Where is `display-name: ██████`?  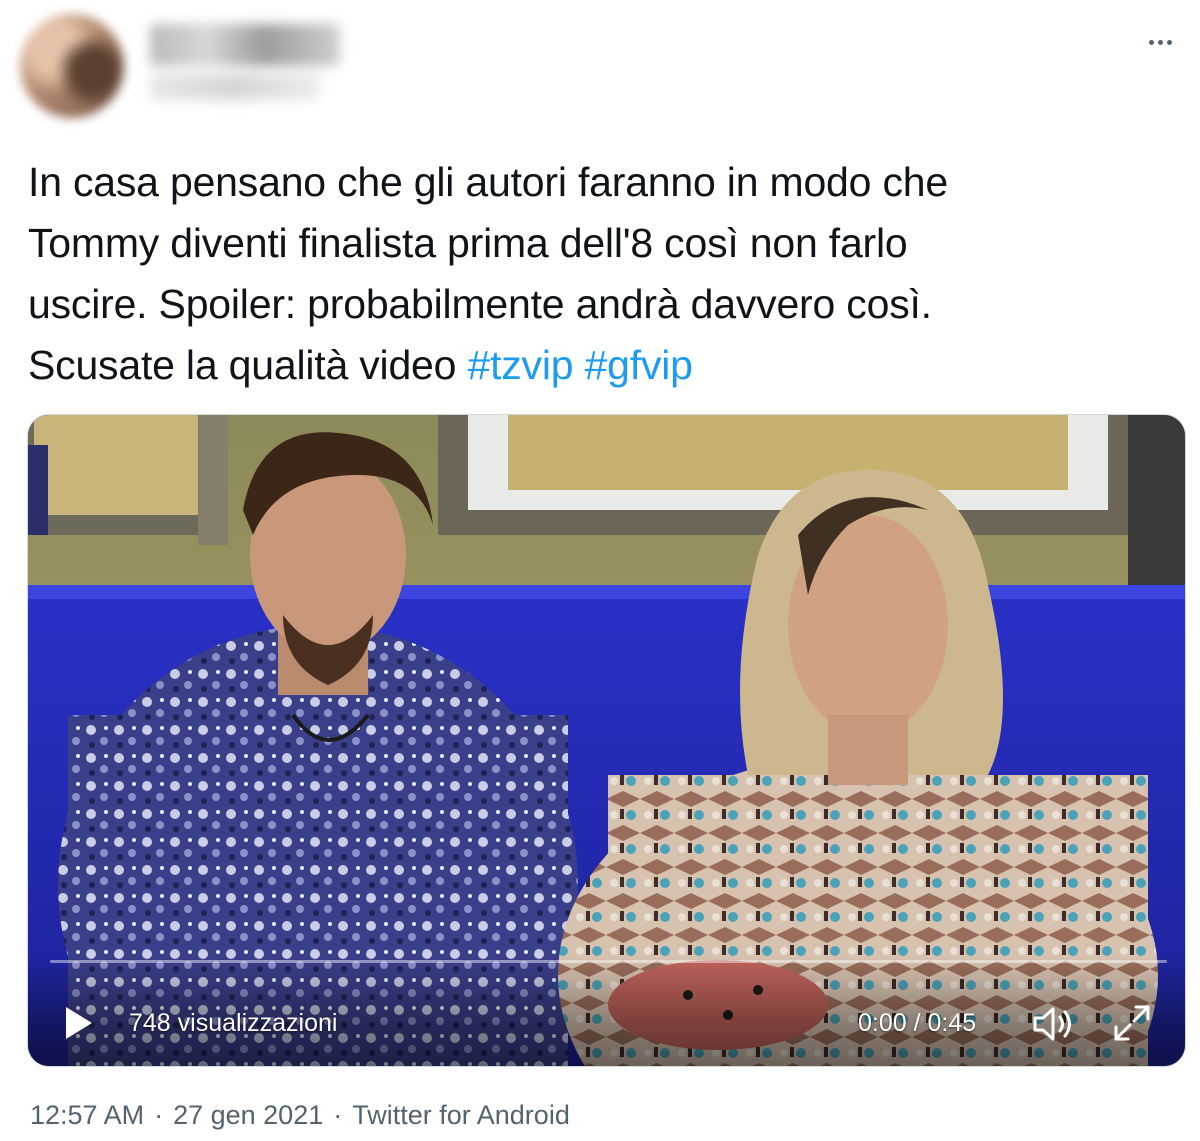
display-name: ██████ is located at coordinates (245, 45).